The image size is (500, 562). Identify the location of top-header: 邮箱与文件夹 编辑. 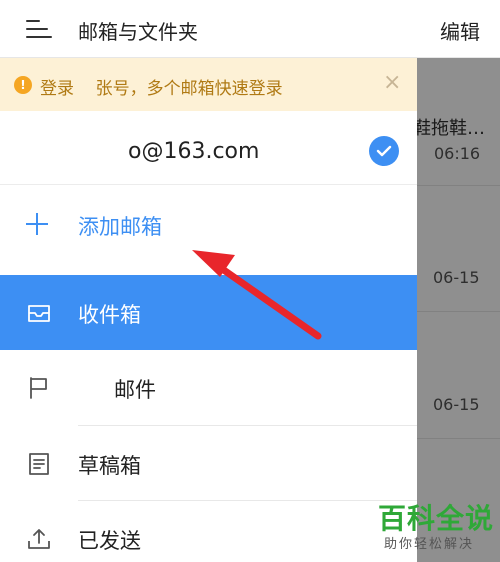
(250, 29).